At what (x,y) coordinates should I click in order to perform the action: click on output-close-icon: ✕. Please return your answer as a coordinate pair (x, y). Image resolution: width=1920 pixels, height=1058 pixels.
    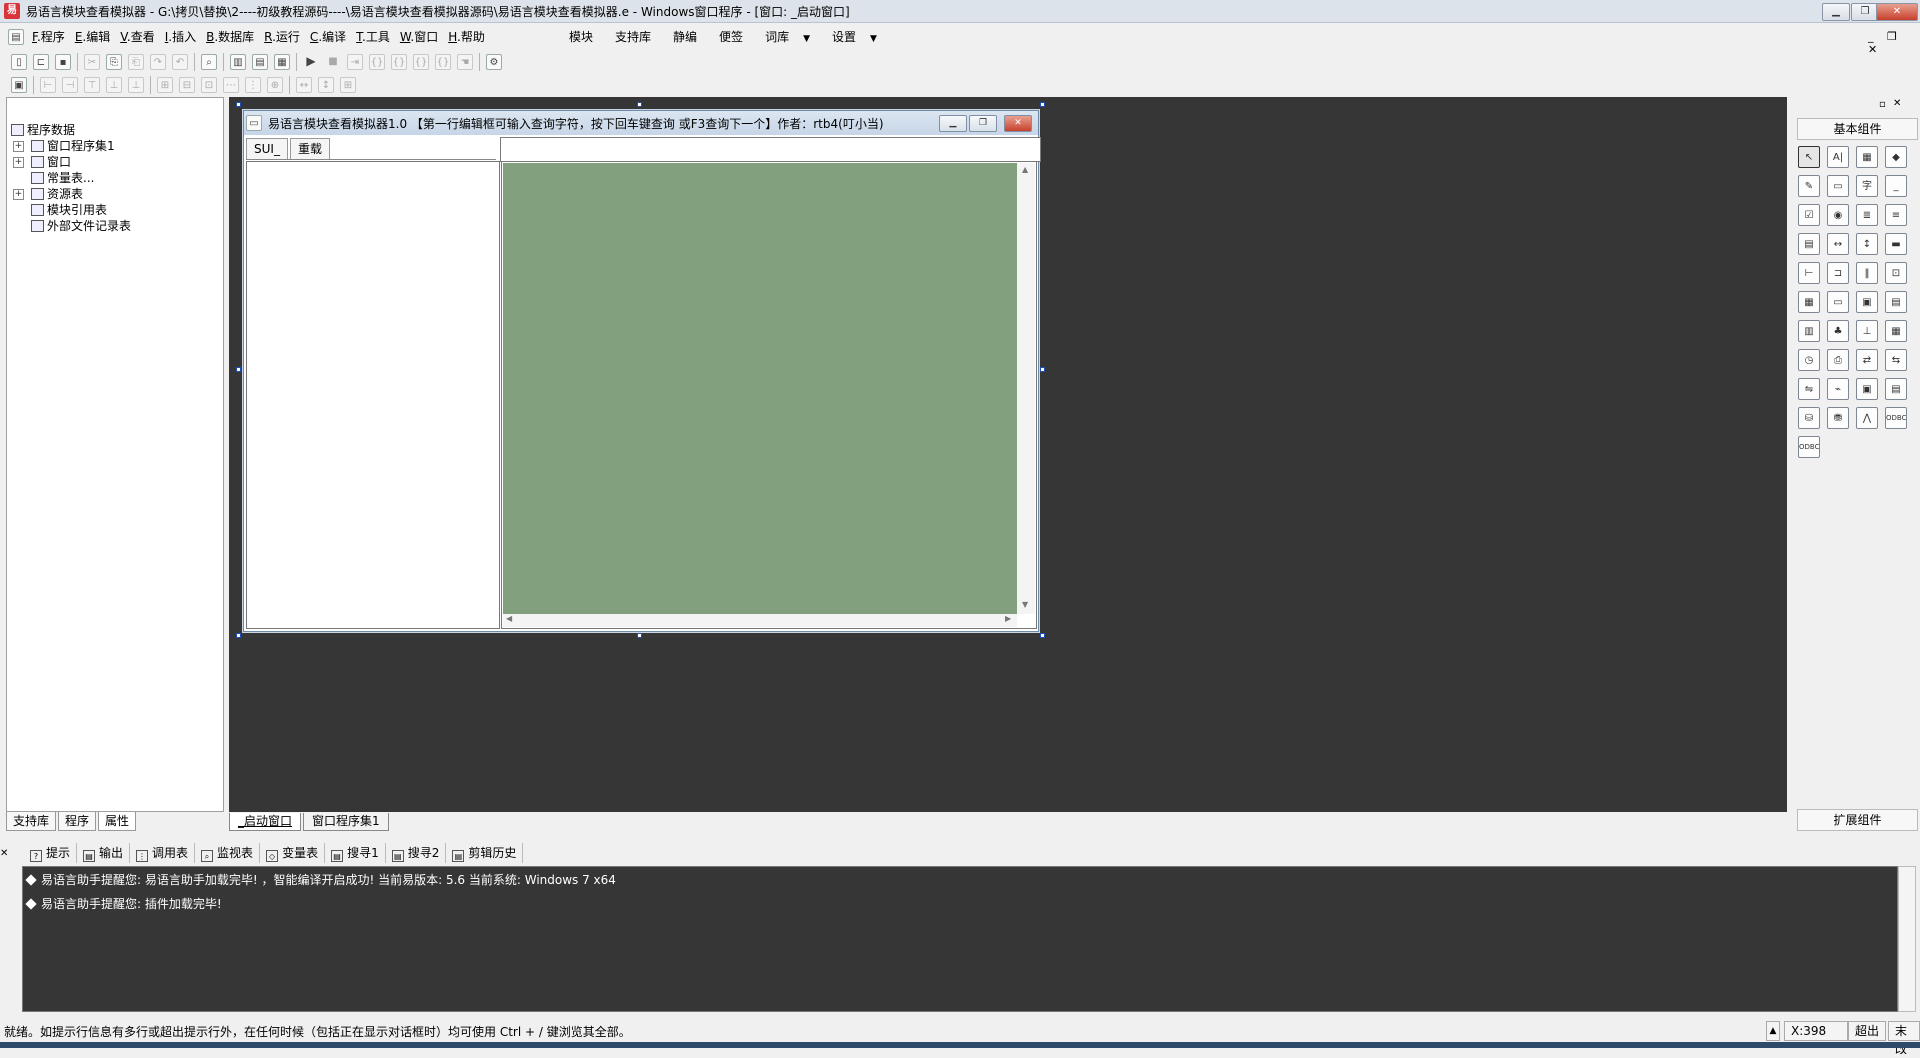
    Looking at the image, I should click on (4, 853).